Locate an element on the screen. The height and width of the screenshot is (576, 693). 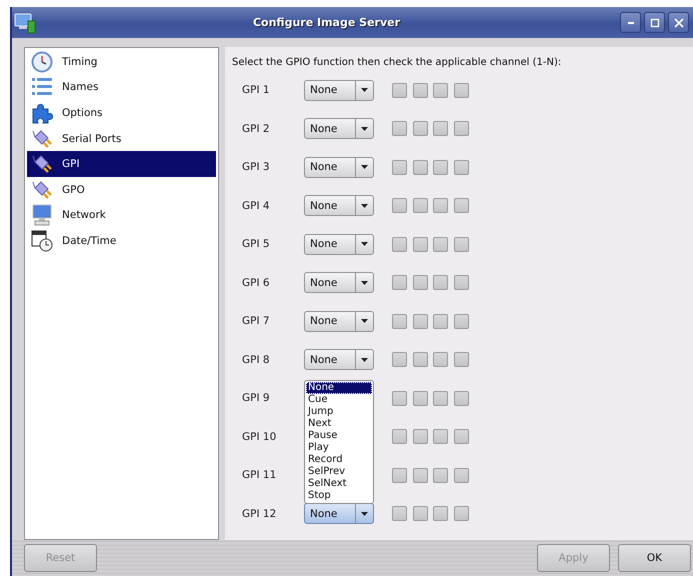
gpi-label: GPI 11 is located at coordinates (260, 475).